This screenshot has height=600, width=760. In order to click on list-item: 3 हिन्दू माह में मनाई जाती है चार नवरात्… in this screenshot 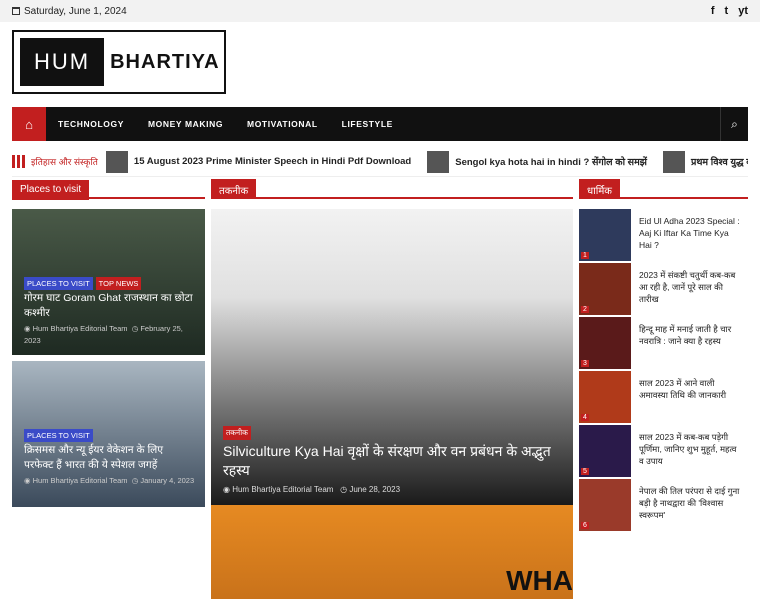, I will do `click(663, 343)`.